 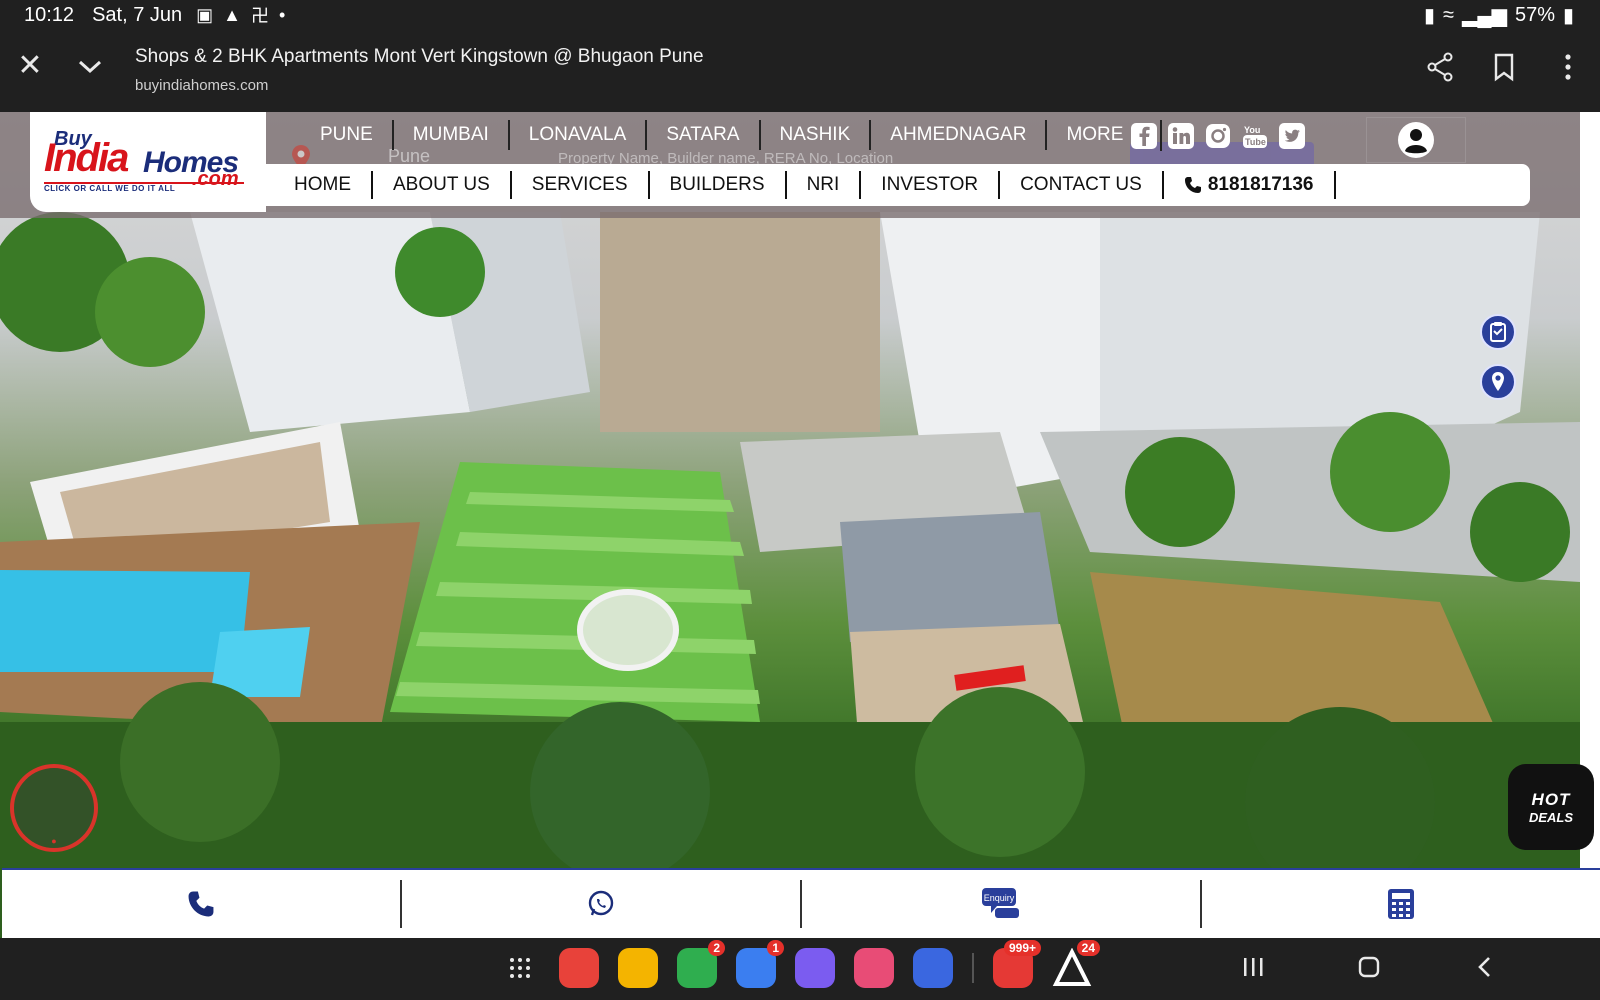 I want to click on linkedin-link, so click(x=1181, y=136).